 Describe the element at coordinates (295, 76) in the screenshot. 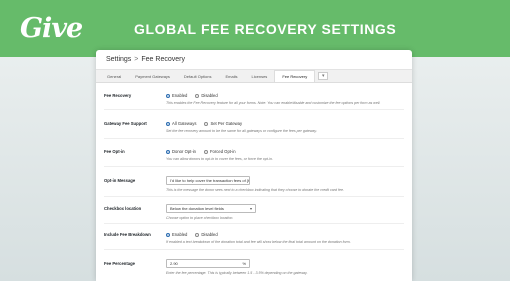

I see `tab-fee-recovery: Fee Recovery` at that location.